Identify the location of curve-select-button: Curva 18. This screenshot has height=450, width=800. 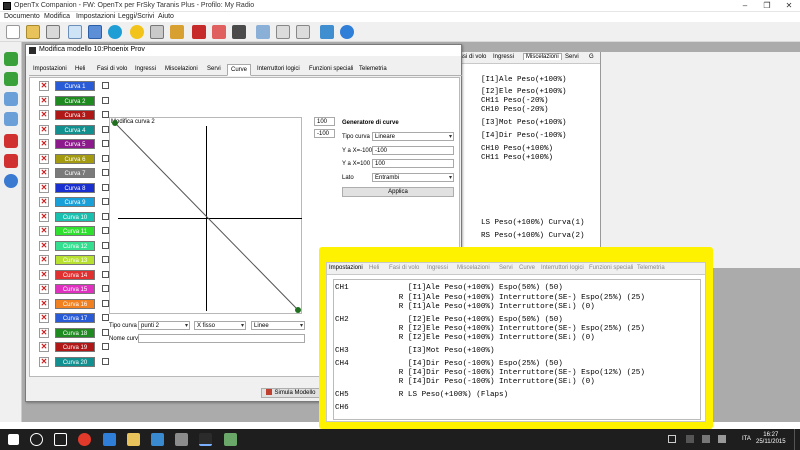
(75, 332).